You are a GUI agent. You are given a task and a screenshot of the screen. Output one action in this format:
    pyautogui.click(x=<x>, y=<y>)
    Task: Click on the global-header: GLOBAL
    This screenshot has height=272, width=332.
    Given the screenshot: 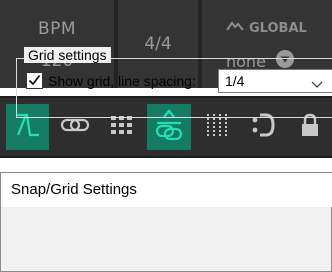 What is the action you would take?
    pyautogui.click(x=266, y=28)
    